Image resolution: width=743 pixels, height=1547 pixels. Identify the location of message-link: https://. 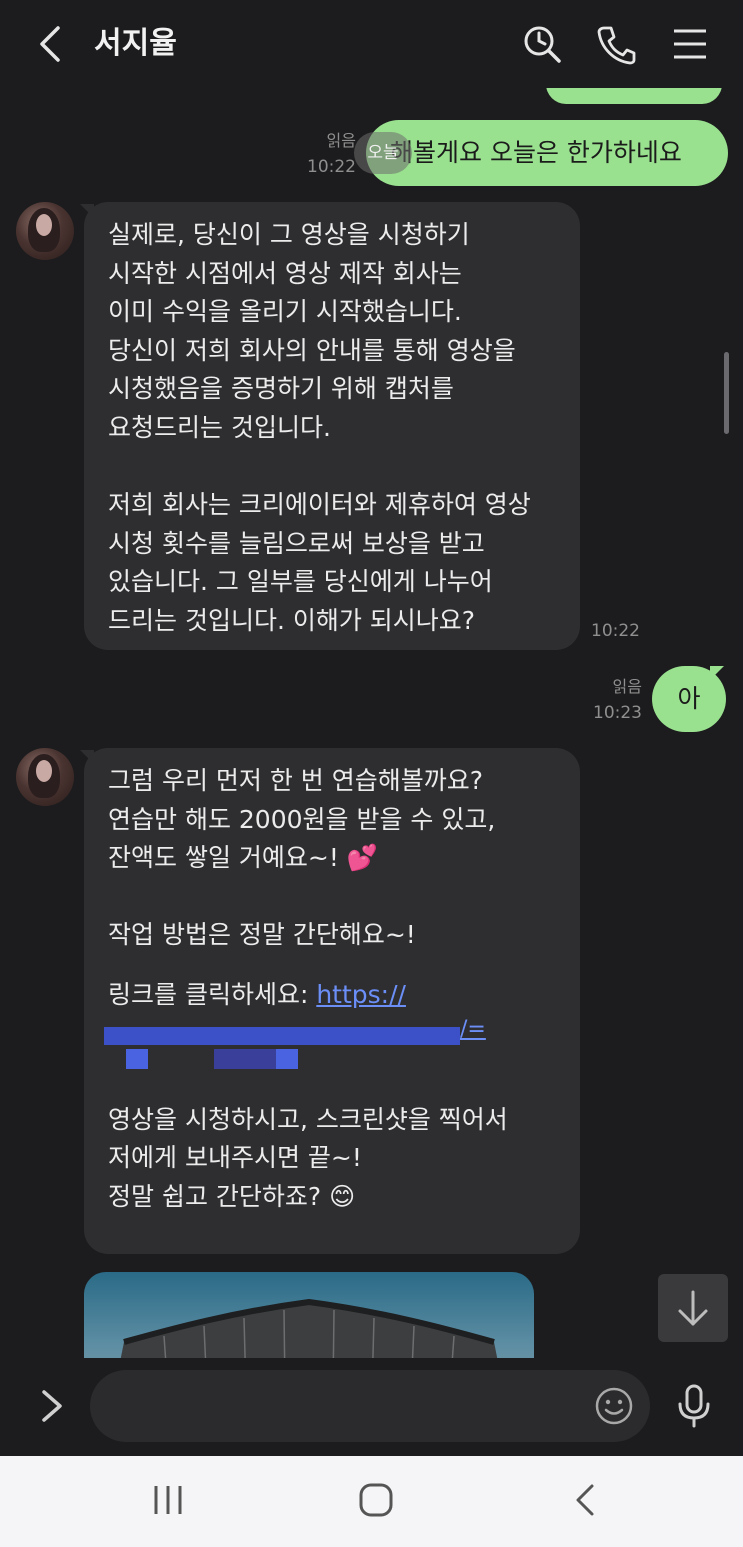
(361, 994).